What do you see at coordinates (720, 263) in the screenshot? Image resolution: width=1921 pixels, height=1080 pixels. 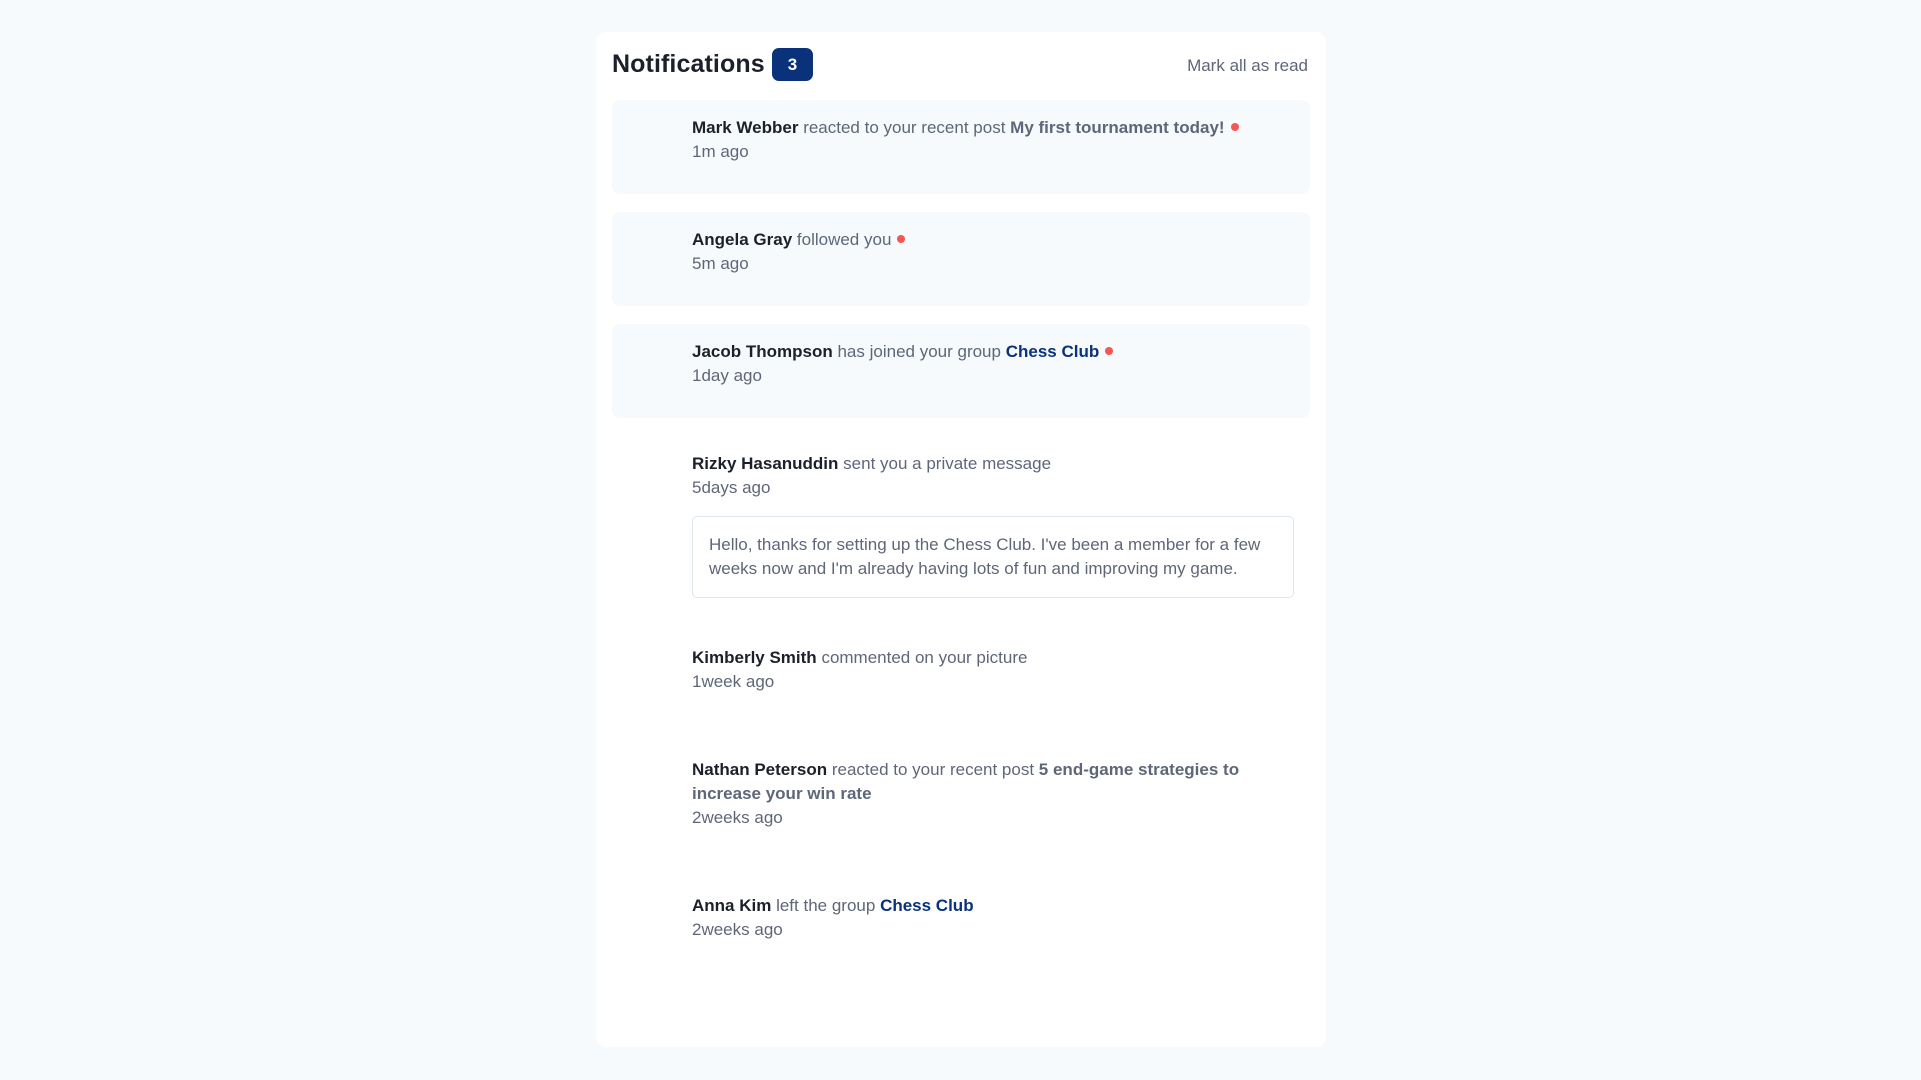 I see `notification-time: 5m ago` at bounding box center [720, 263].